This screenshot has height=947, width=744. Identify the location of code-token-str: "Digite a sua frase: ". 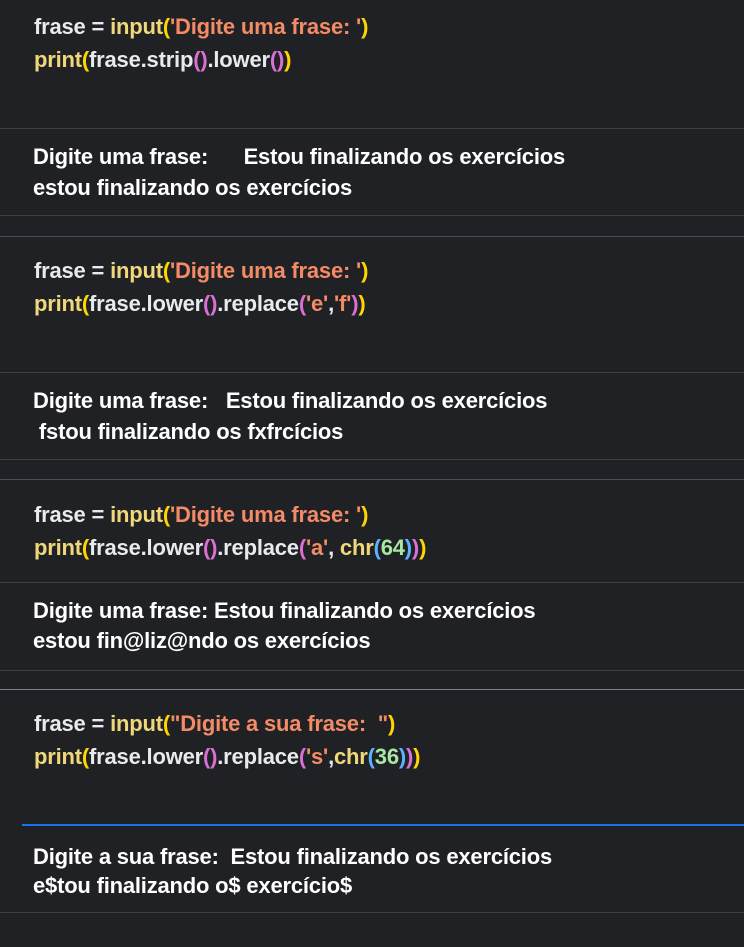
(279, 723).